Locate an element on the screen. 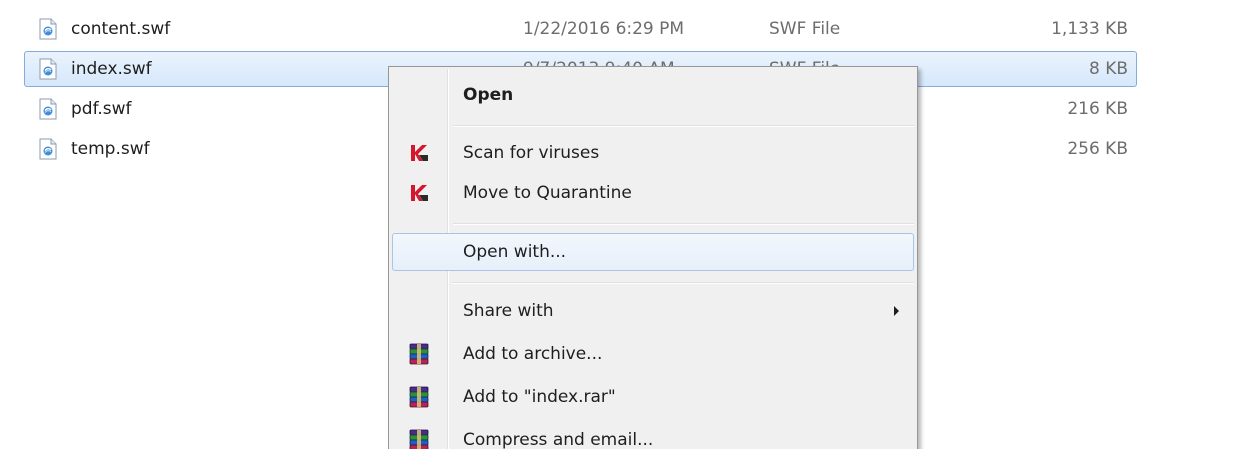  submenu-arrow-icon is located at coordinates (896, 311).